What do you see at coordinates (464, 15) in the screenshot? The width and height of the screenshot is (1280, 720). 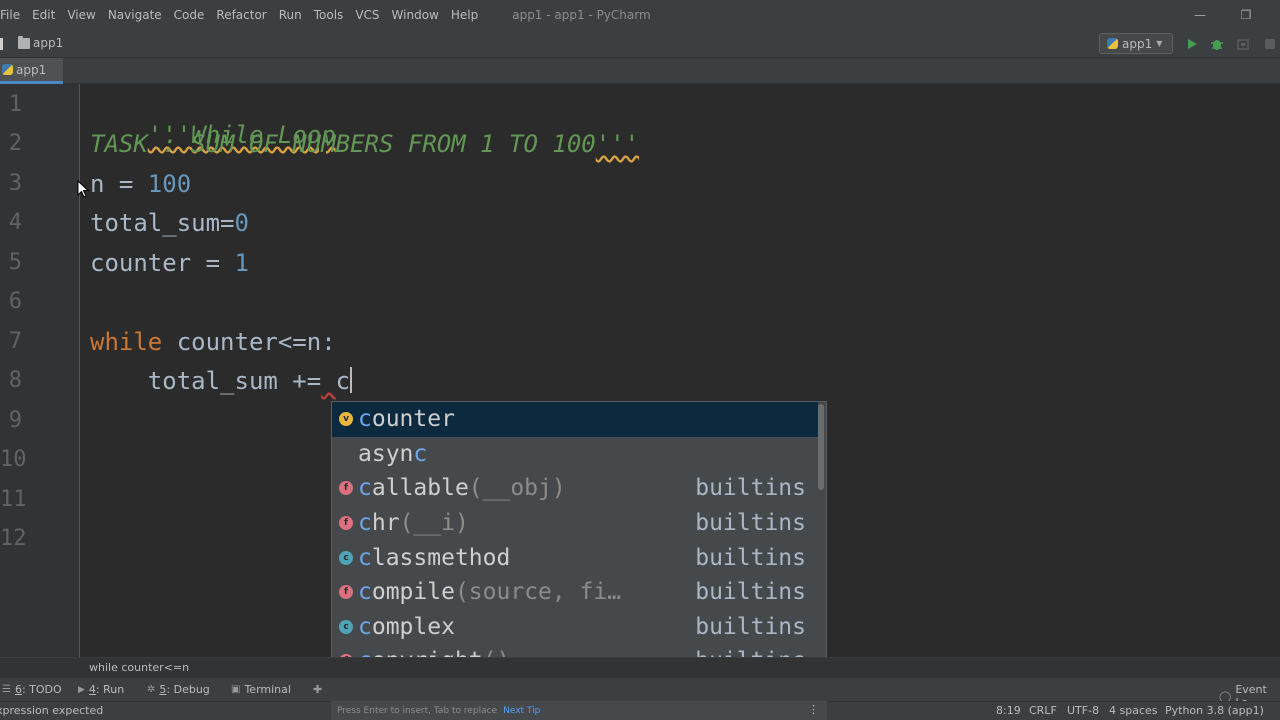 I see `menu-help: Help` at bounding box center [464, 15].